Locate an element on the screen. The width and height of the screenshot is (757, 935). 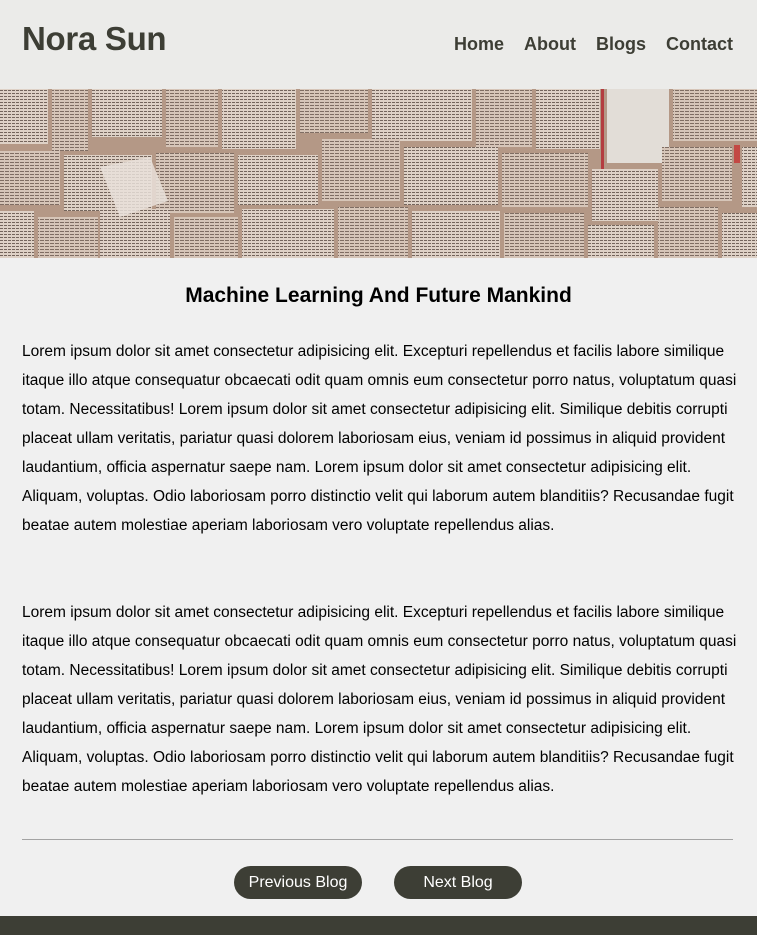
nav-item-about: About is located at coordinates (550, 44).